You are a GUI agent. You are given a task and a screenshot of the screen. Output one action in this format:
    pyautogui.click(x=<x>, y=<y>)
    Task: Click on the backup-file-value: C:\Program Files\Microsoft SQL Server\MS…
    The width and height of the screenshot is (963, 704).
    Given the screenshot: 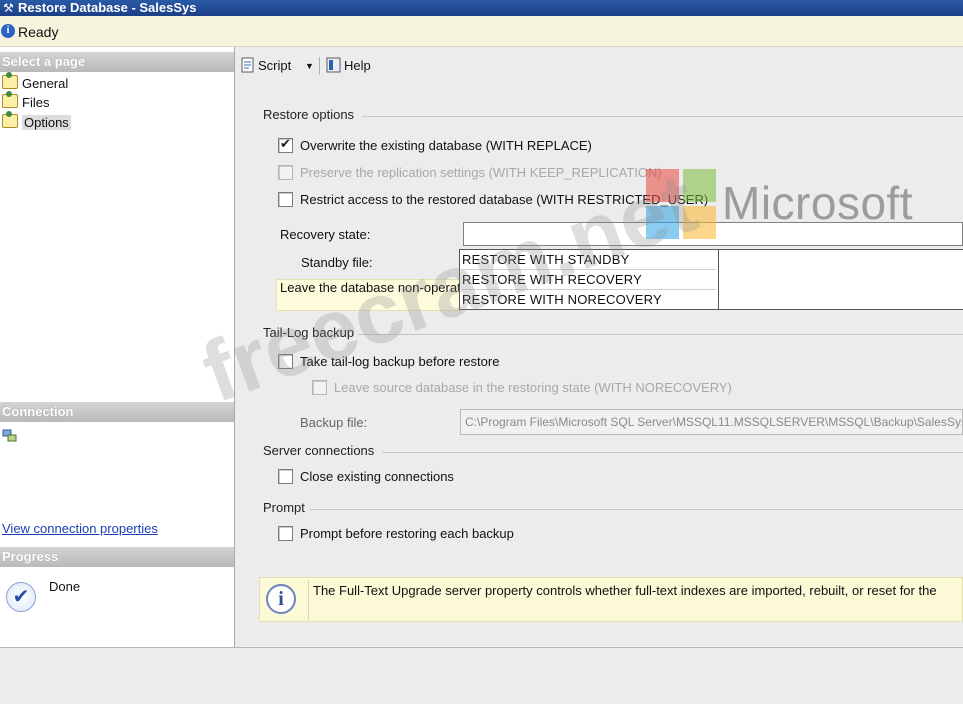 What is the action you would take?
    pyautogui.click(x=714, y=422)
    